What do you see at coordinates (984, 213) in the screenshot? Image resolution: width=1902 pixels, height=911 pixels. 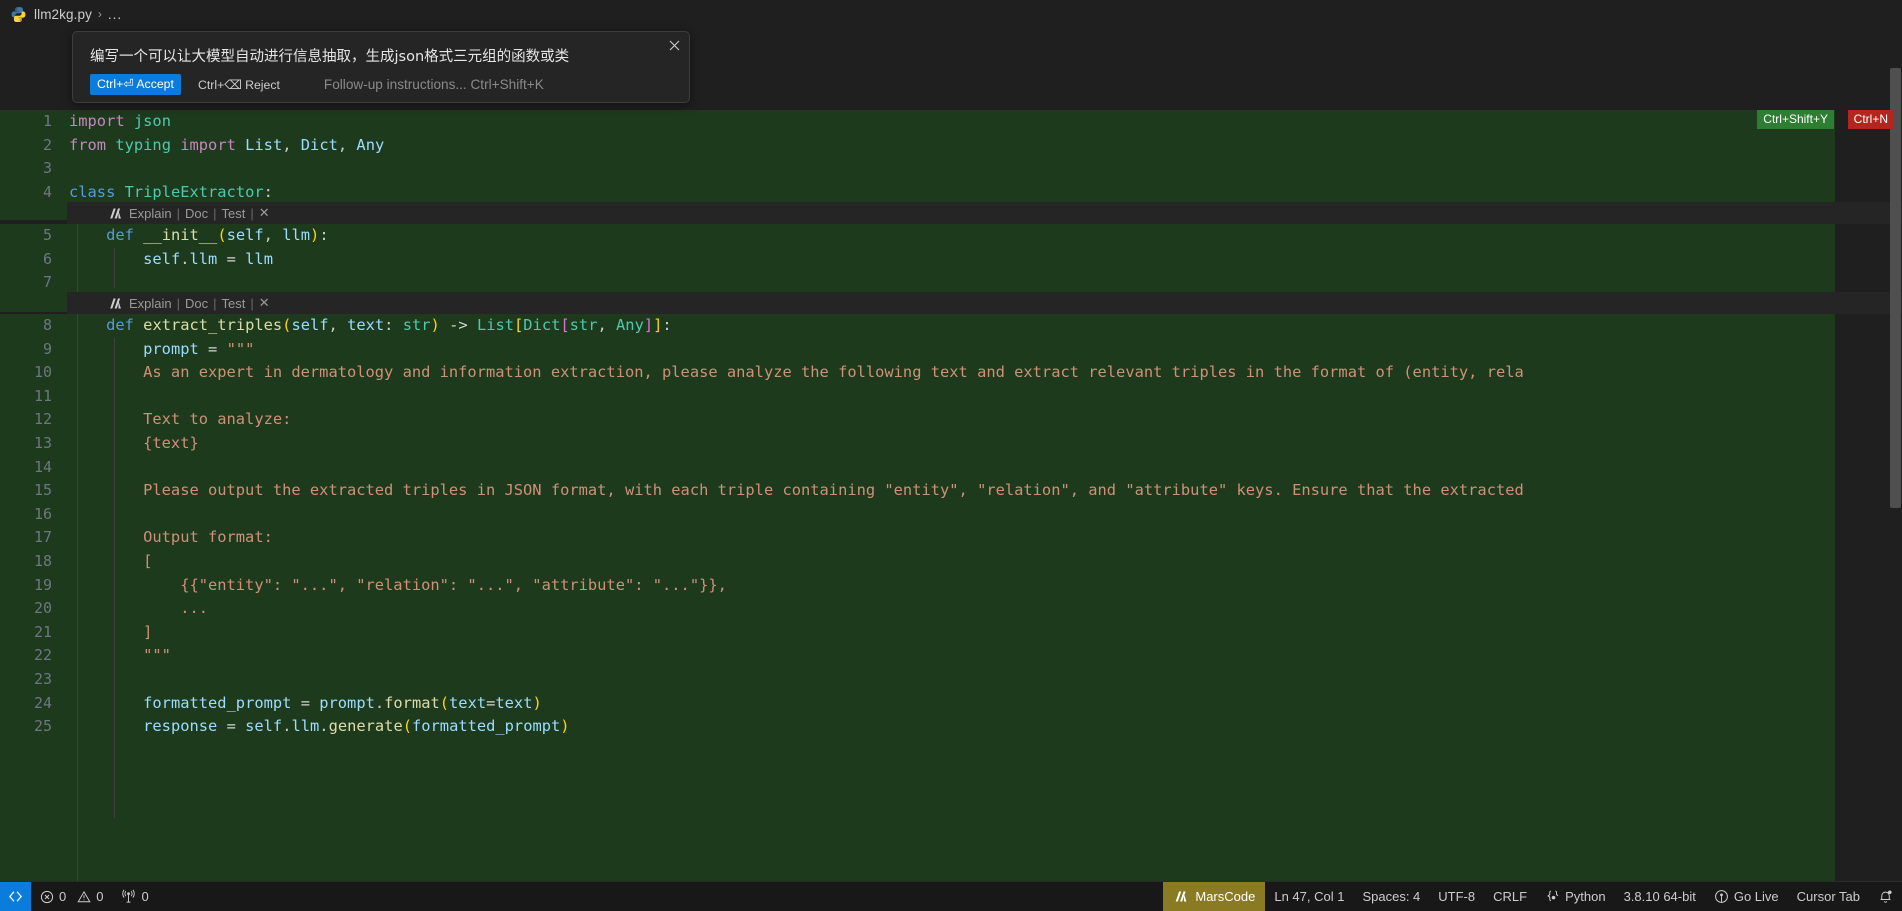 I see `codelens-row-1: Explain | Doc | Test | ✕` at bounding box center [984, 213].